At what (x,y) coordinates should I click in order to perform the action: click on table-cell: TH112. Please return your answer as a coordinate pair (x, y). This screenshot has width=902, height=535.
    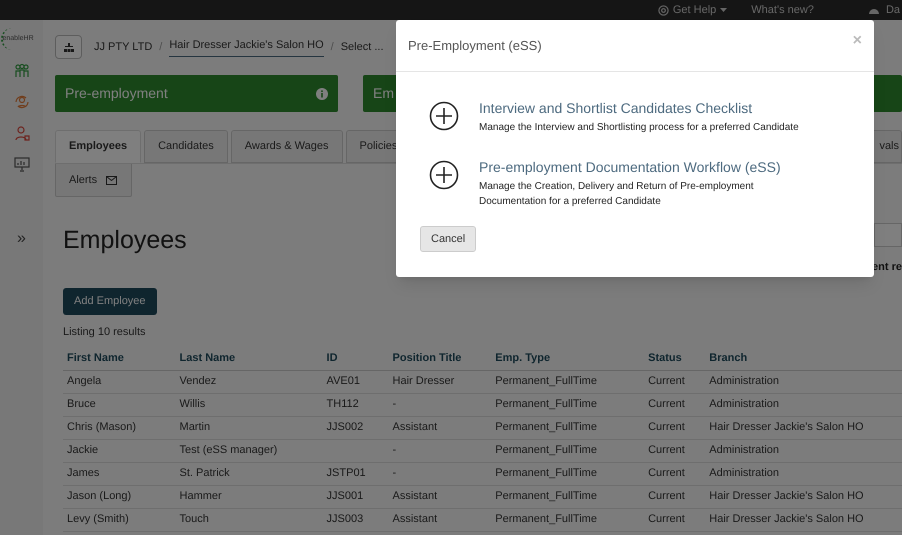
    Looking at the image, I should click on (355, 404).